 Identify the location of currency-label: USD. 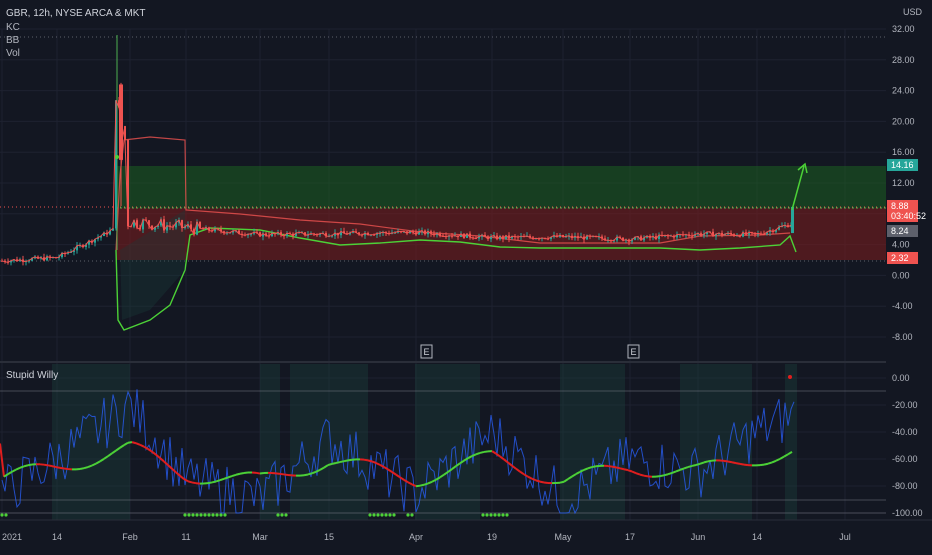
(913, 12).